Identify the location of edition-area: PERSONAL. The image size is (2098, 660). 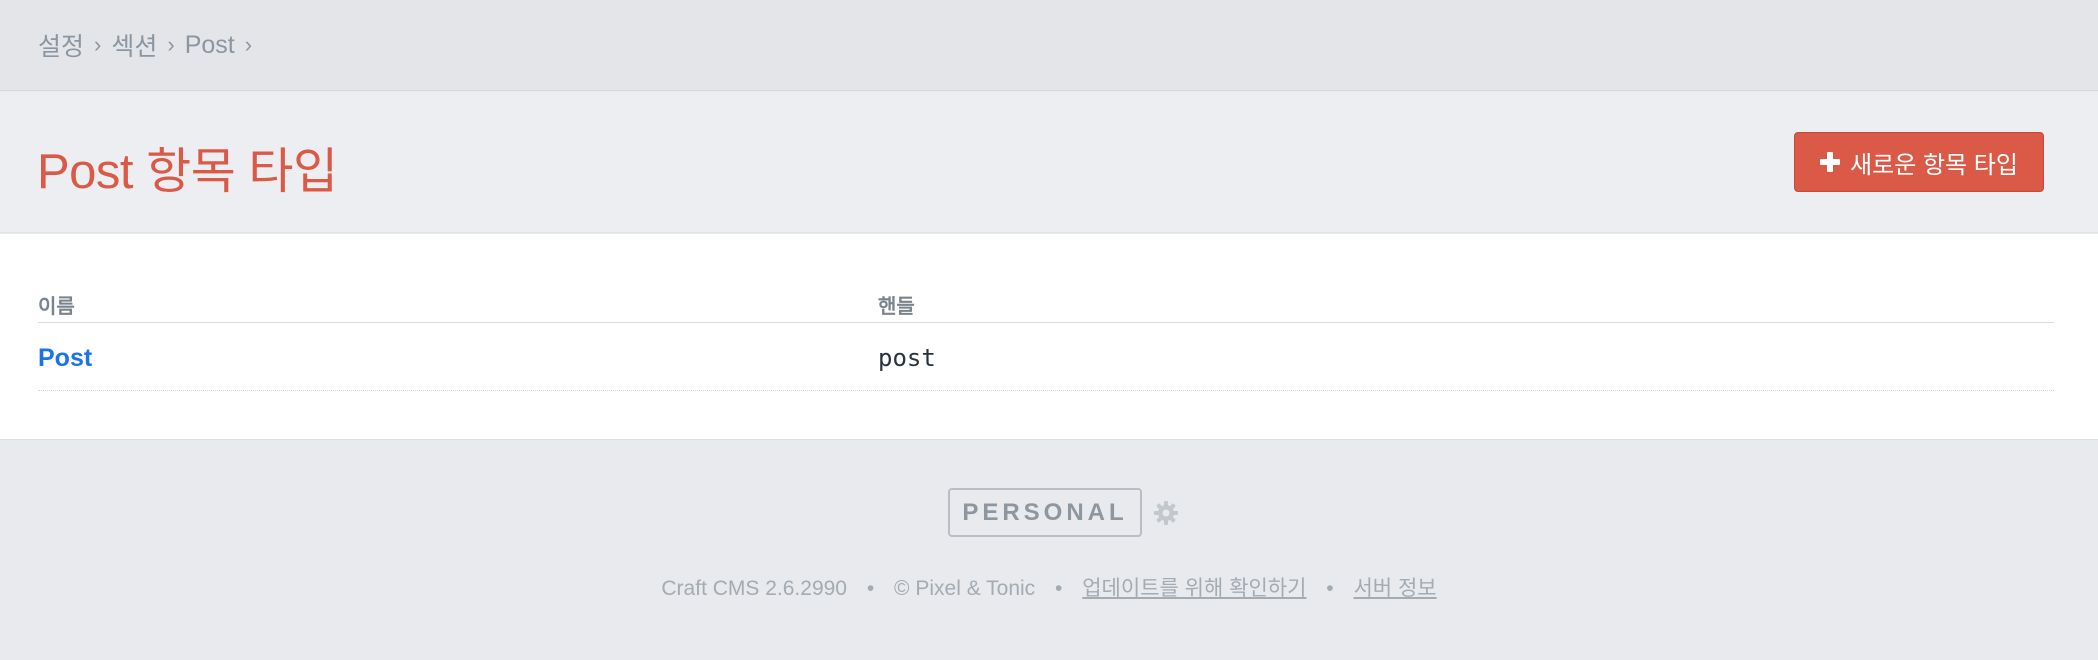
(1064, 512).